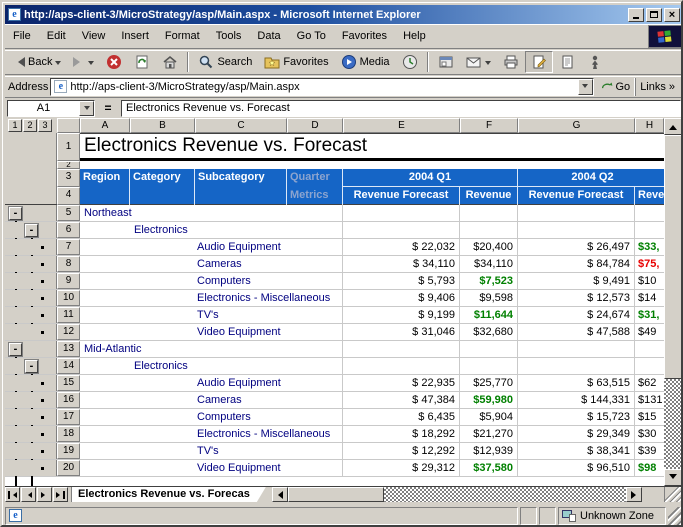  Describe the element at coordinates (401, 281) in the screenshot. I see `cell-q1-forecast: $ 5,793` at that location.